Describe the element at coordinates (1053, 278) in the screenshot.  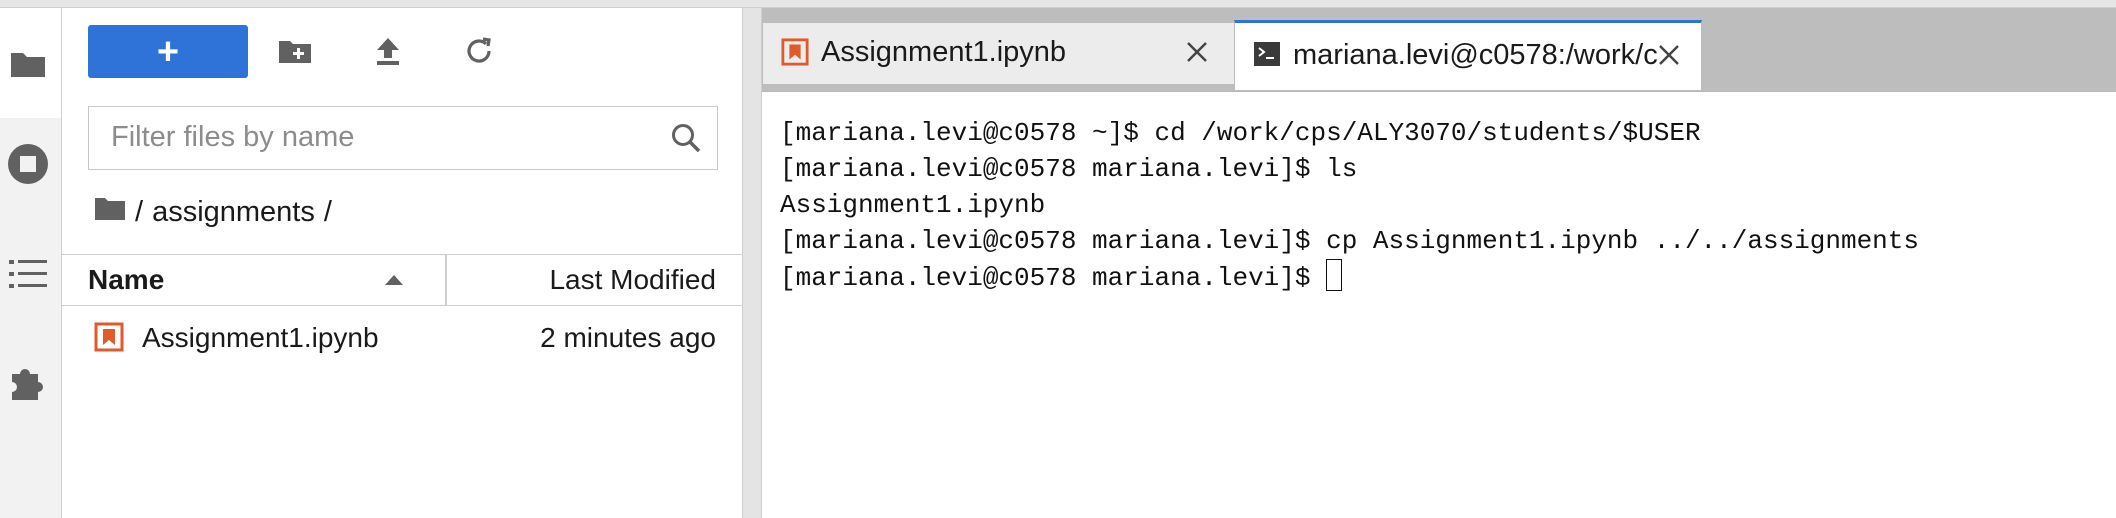
I see `terminal-prompt: [mariana.levi@c0578 mariana.levi]$` at that location.